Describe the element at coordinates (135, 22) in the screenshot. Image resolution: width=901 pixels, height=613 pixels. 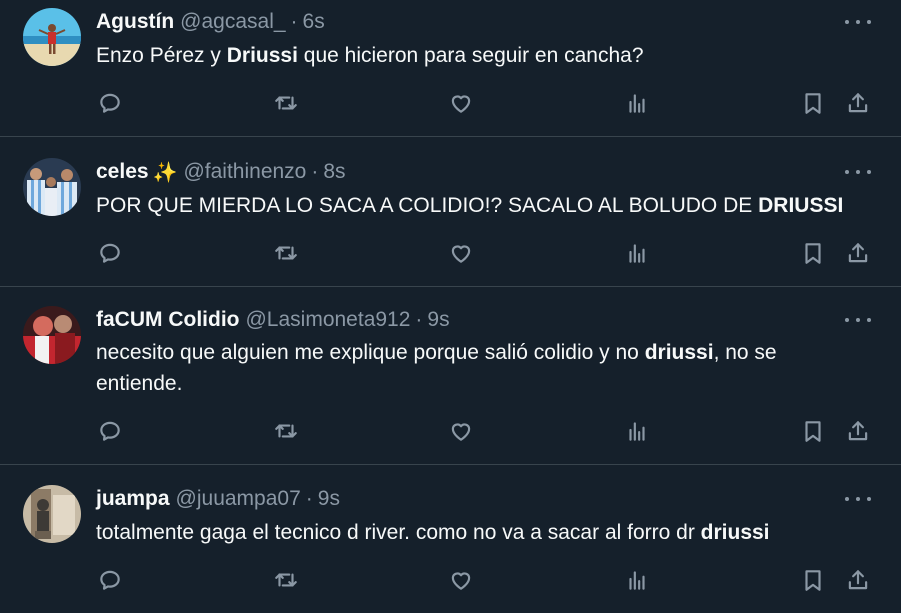
I see `display-name: Agustín` at that location.